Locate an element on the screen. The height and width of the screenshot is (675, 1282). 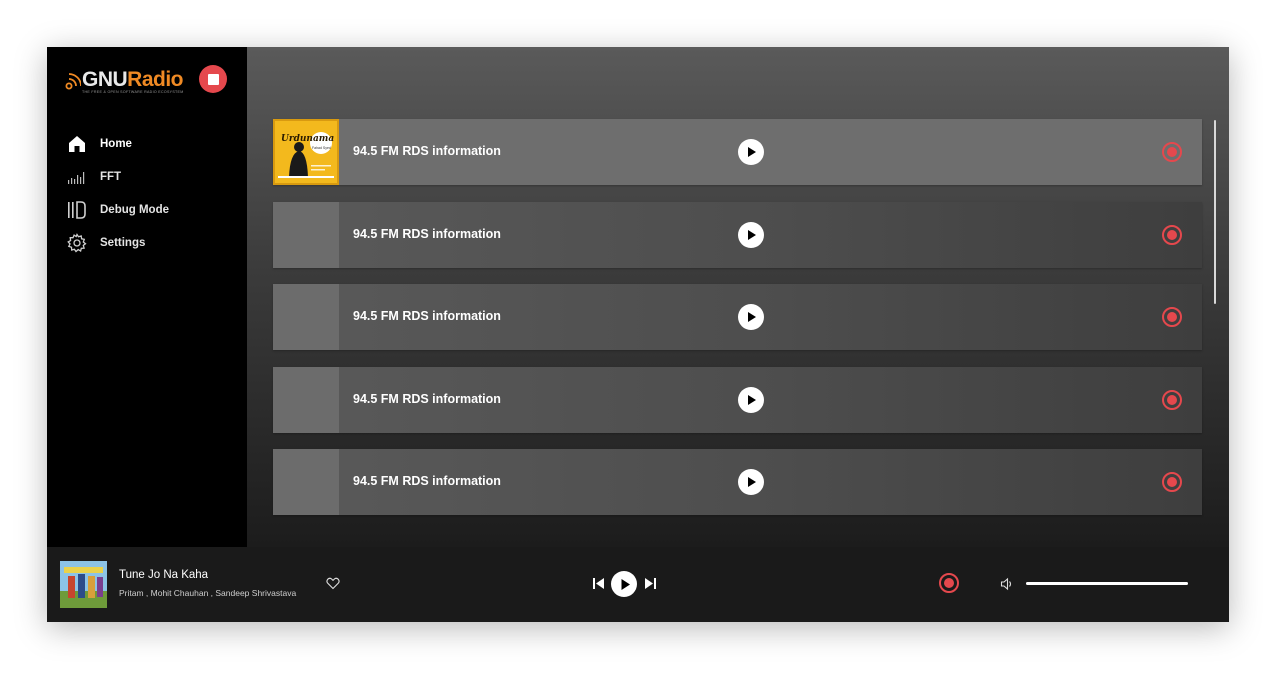
stop-icon is located at coordinates (213, 79).